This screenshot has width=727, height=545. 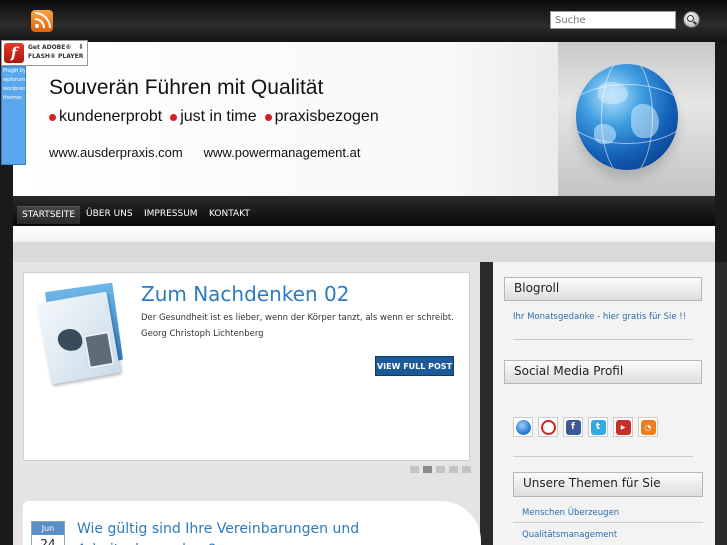 I want to click on taglines: kundenerprobt just in time praxisbezogen, so click(x=214, y=117).